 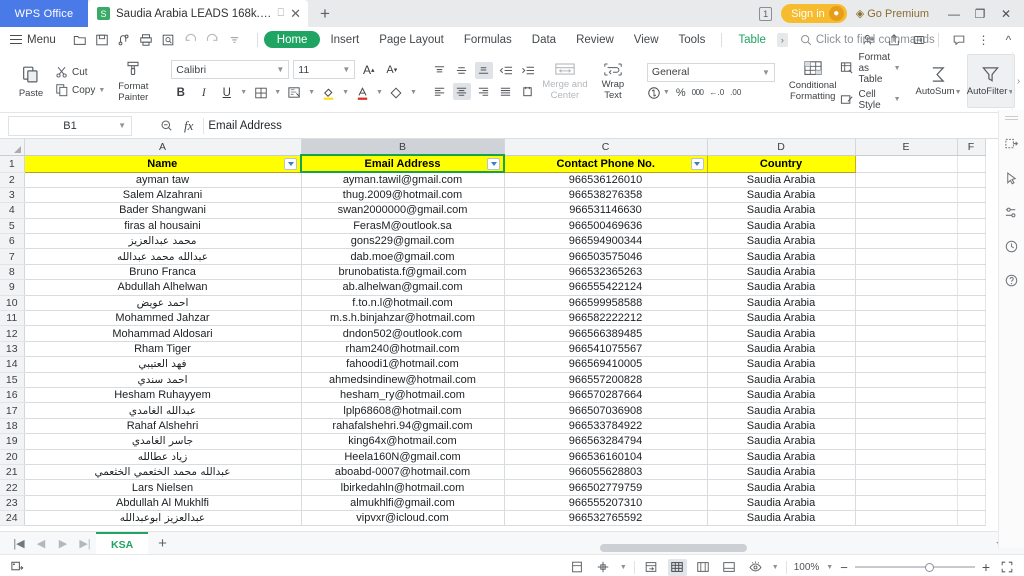 I want to click on column-header-f: F, so click(x=971, y=147).